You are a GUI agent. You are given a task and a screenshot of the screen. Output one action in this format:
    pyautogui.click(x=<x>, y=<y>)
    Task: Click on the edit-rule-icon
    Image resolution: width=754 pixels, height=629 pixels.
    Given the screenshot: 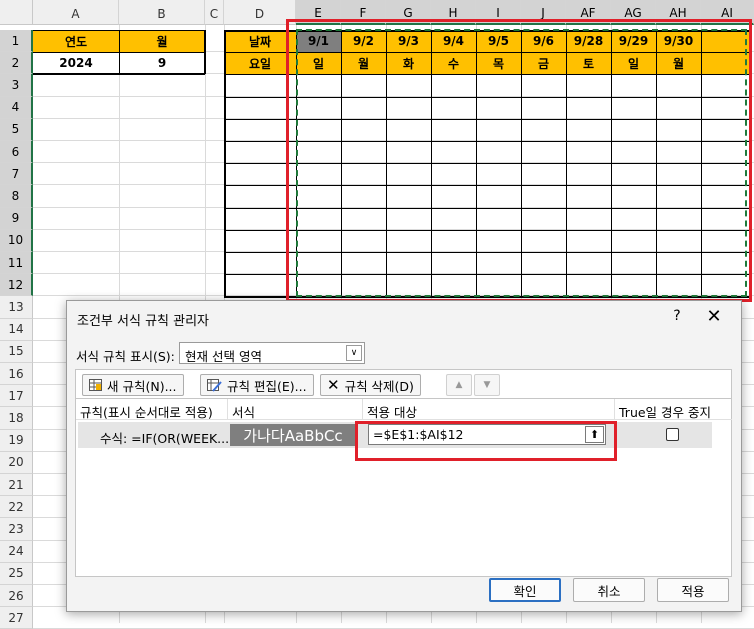 What is the action you would take?
    pyautogui.click(x=214, y=385)
    